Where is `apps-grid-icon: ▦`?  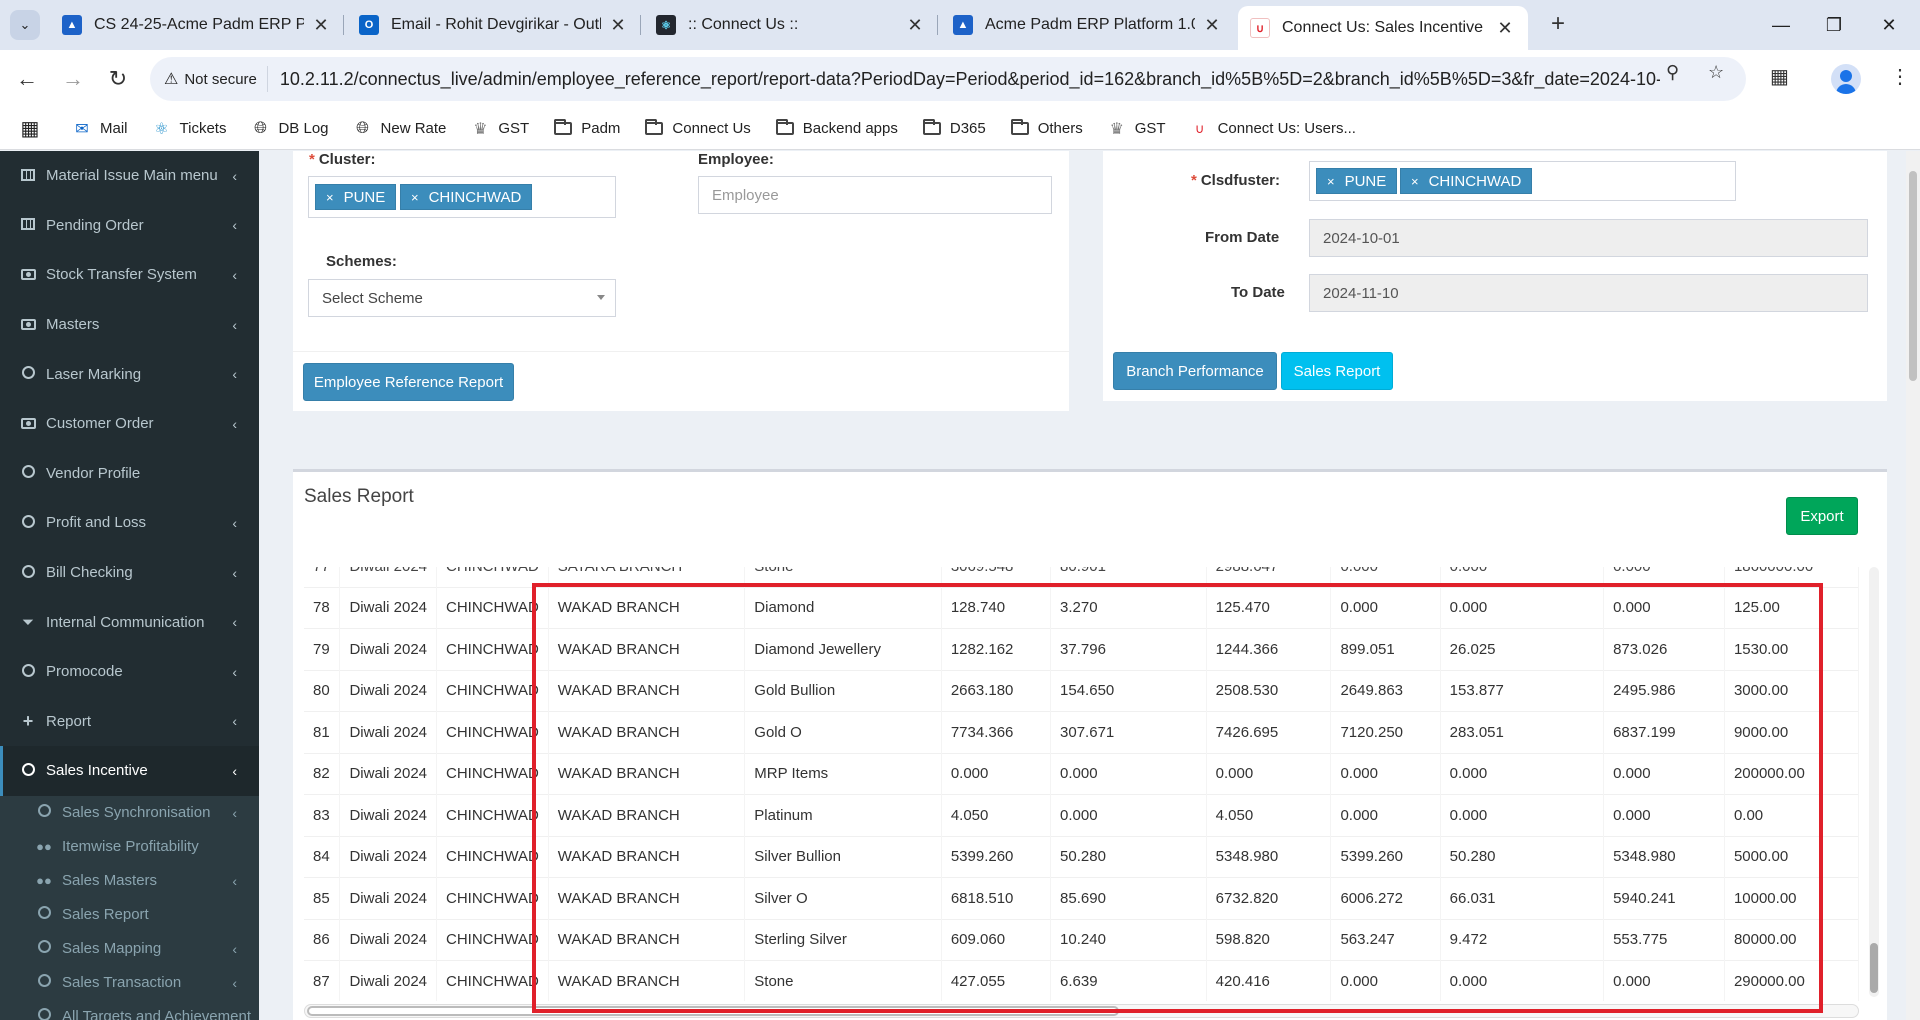 apps-grid-icon: ▦ is located at coordinates (34, 129).